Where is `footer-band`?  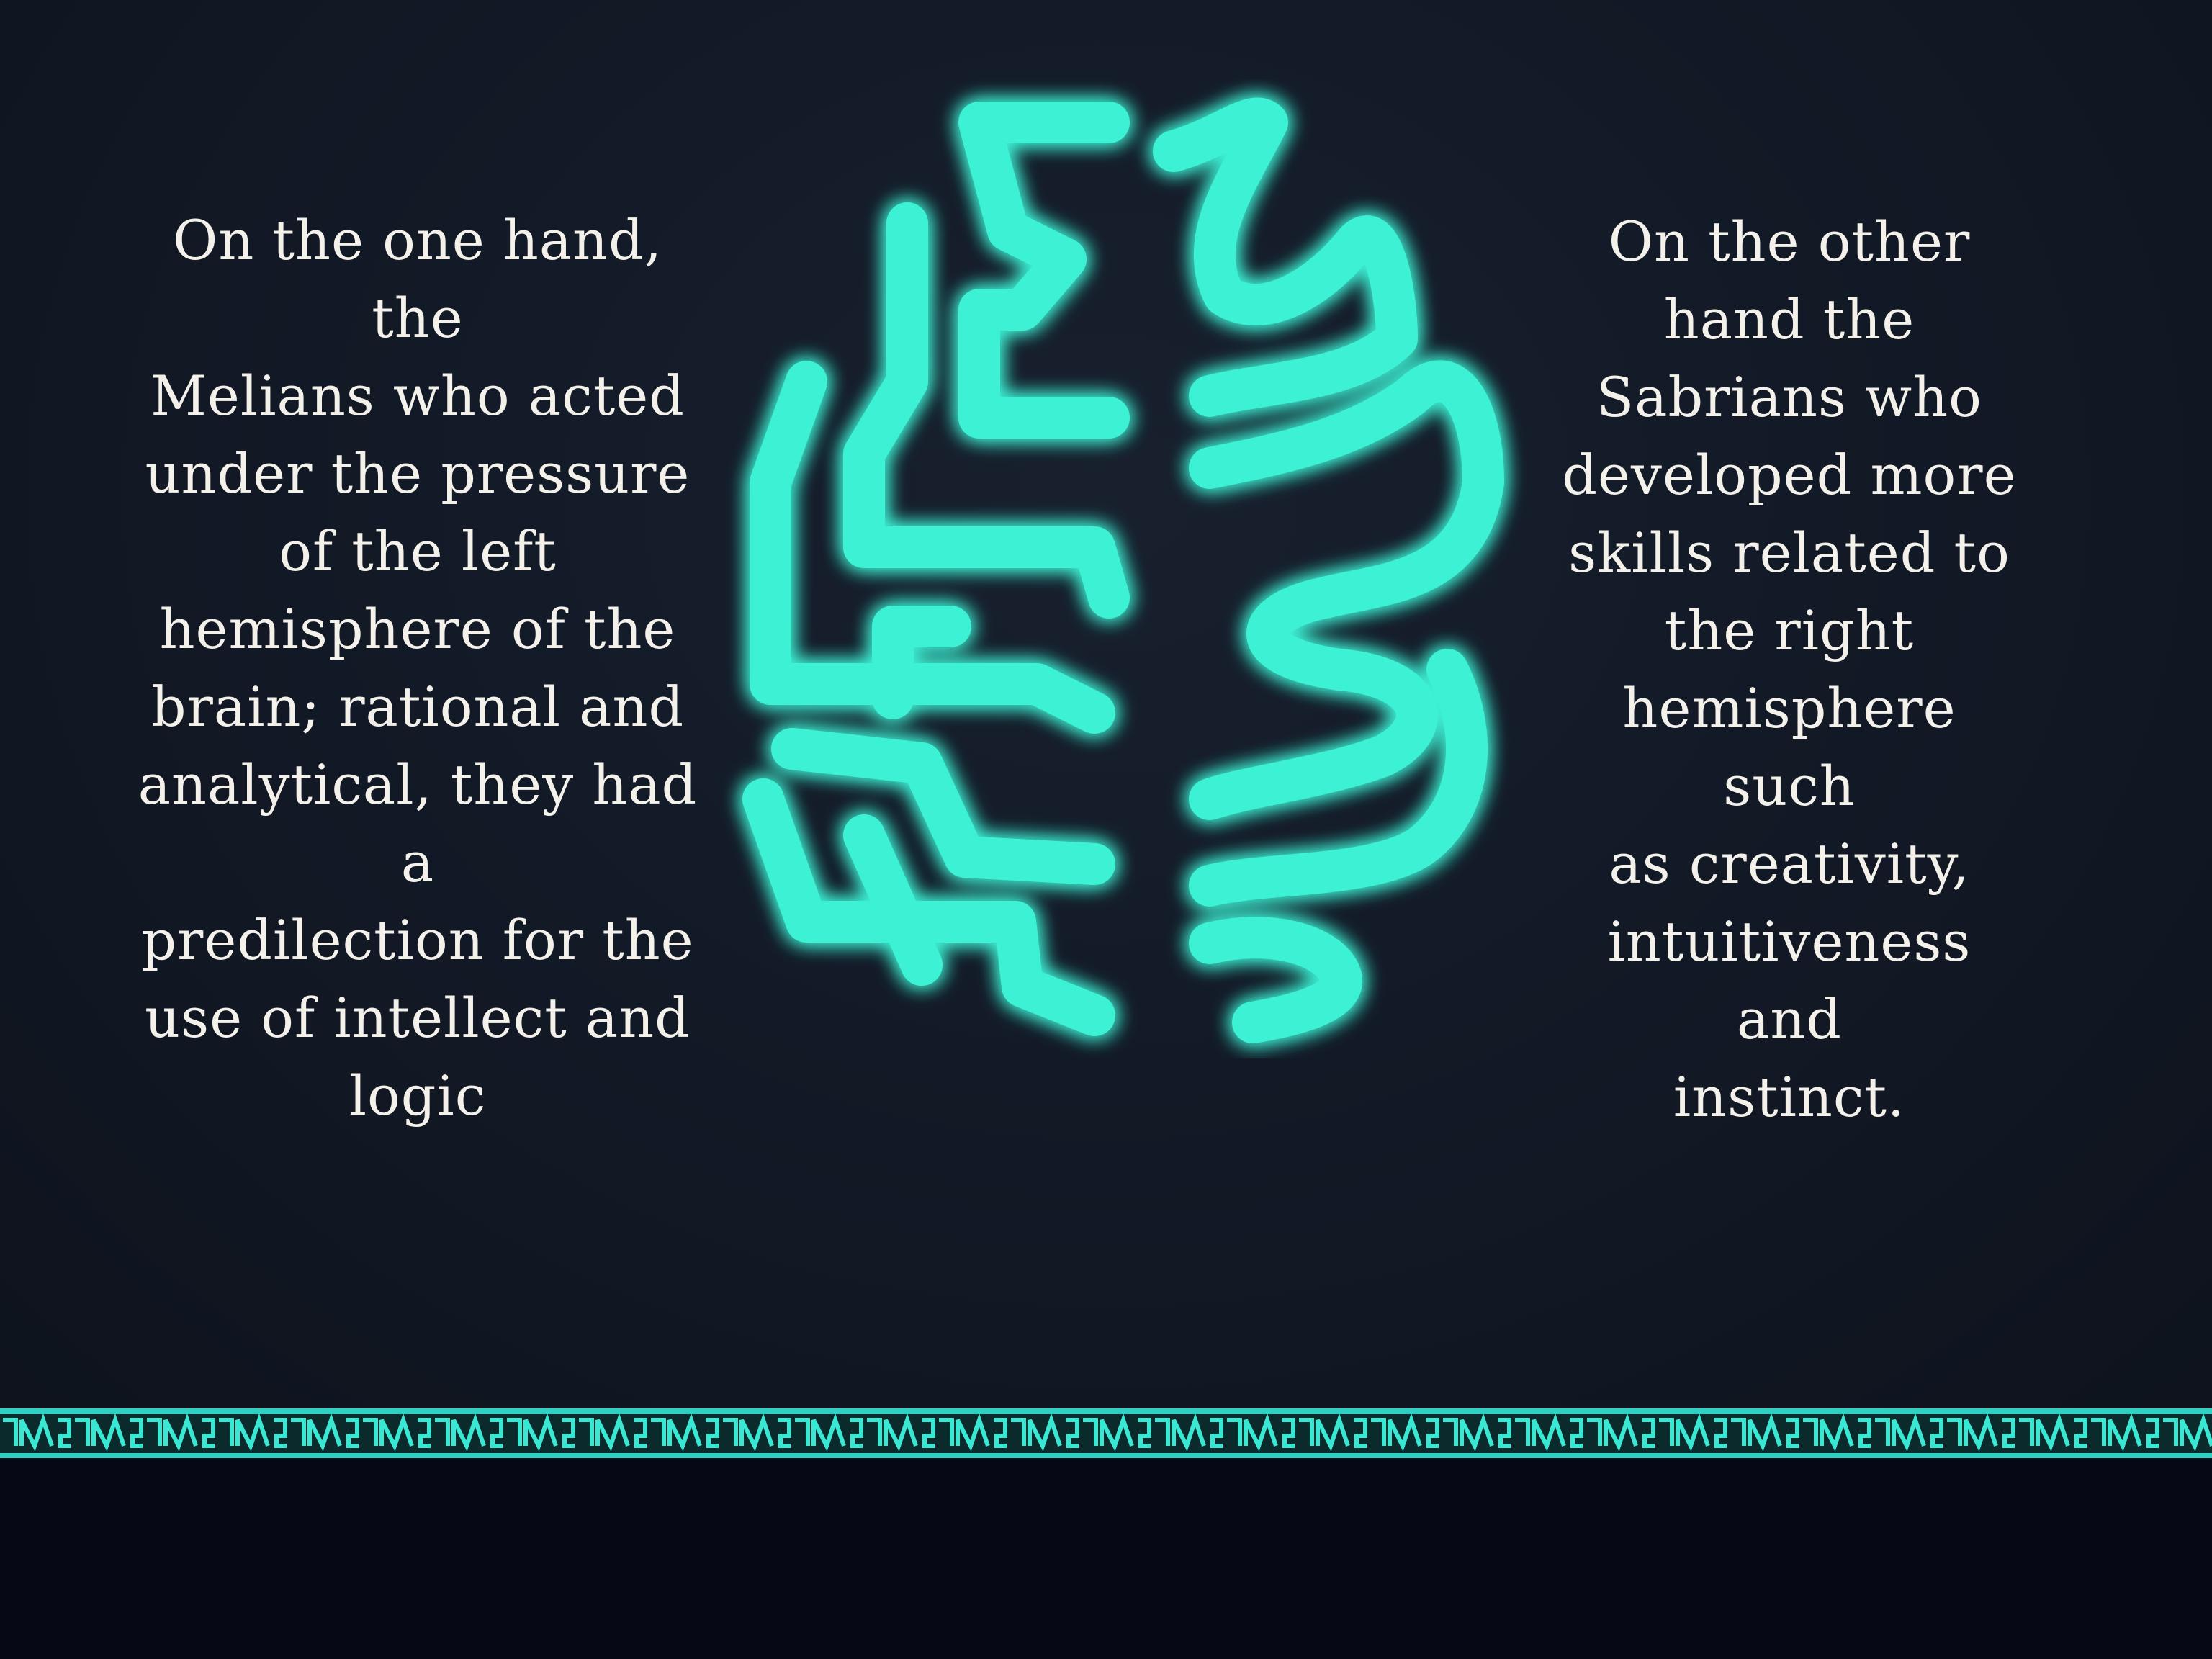
footer-band is located at coordinates (1106, 1559).